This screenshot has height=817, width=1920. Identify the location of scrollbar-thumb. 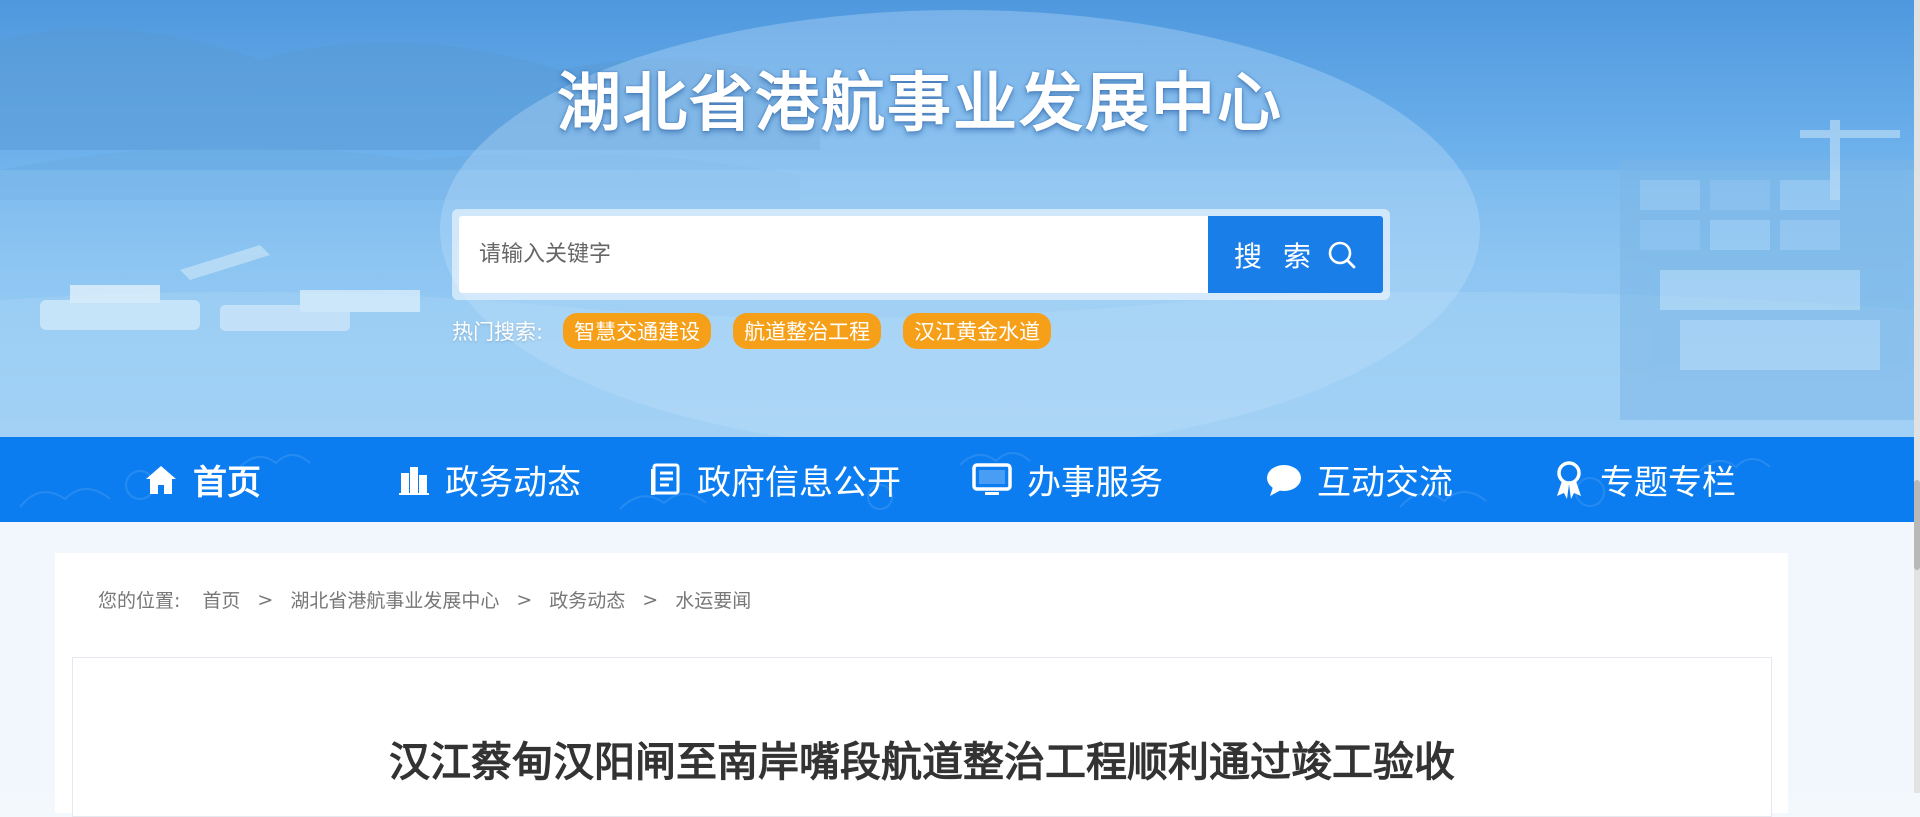
(1917, 525).